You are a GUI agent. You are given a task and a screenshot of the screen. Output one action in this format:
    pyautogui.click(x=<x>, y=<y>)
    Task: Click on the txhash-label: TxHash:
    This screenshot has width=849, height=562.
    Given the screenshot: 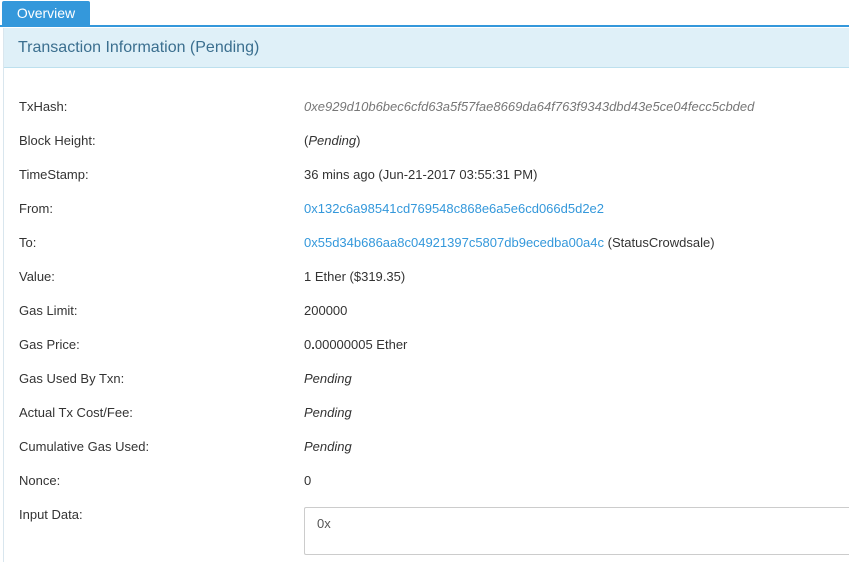 What is the action you would take?
    pyautogui.click(x=43, y=106)
    